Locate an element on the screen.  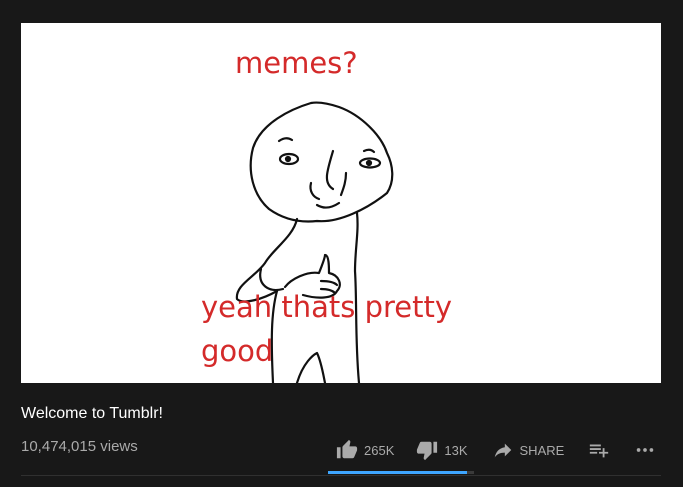
thumb-up-icon is located at coordinates (347, 449).